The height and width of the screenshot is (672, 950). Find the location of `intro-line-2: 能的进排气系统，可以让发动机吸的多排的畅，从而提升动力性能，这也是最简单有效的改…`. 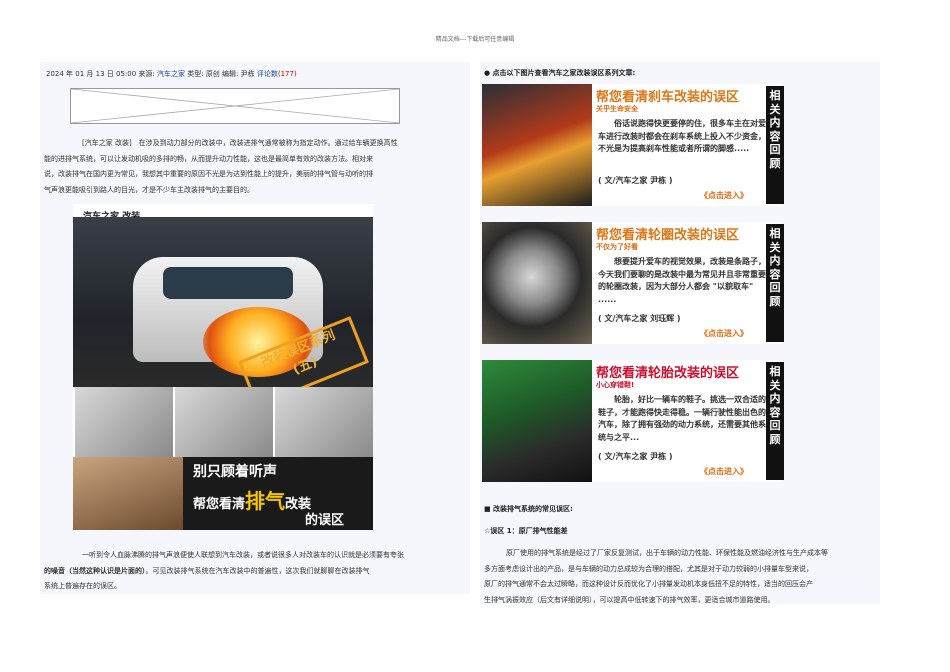

intro-line-2: 能的进排气系统，可以让发动机吸的多排的畅，从而提升动力性能，这也是最简单有效的改… is located at coordinates (208, 158).